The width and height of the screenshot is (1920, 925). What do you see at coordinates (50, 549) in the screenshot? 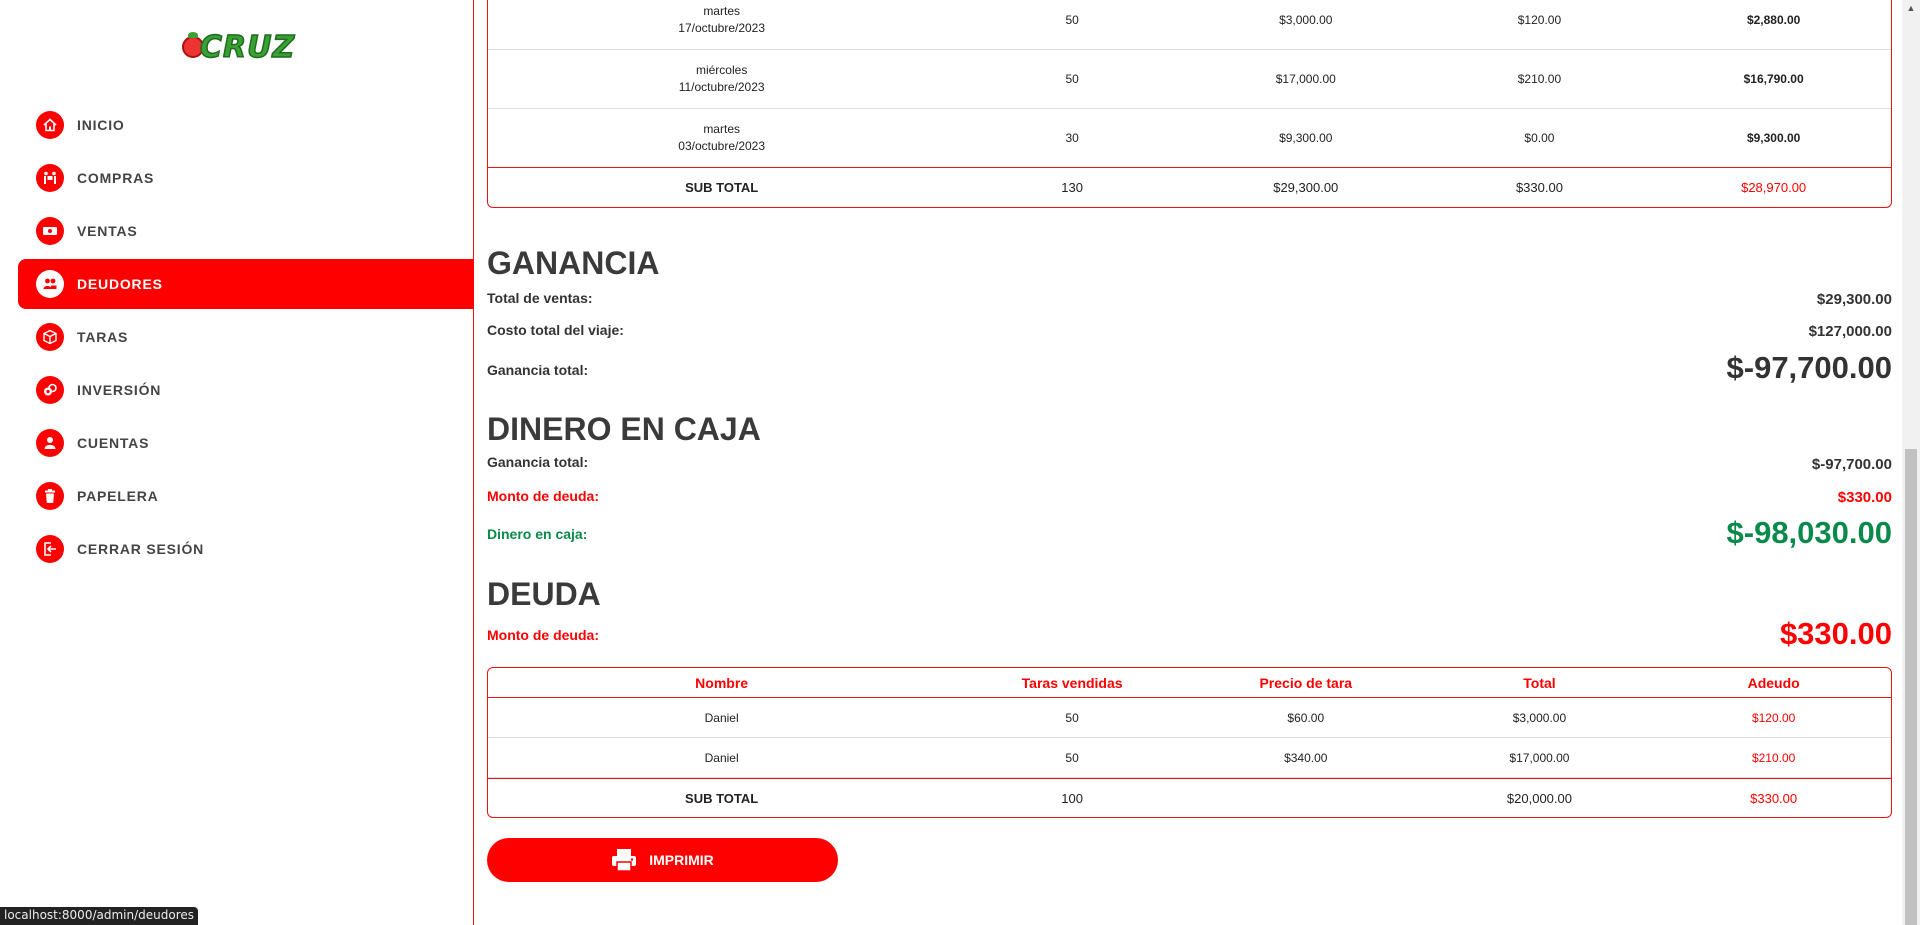
I see `logout-icon` at bounding box center [50, 549].